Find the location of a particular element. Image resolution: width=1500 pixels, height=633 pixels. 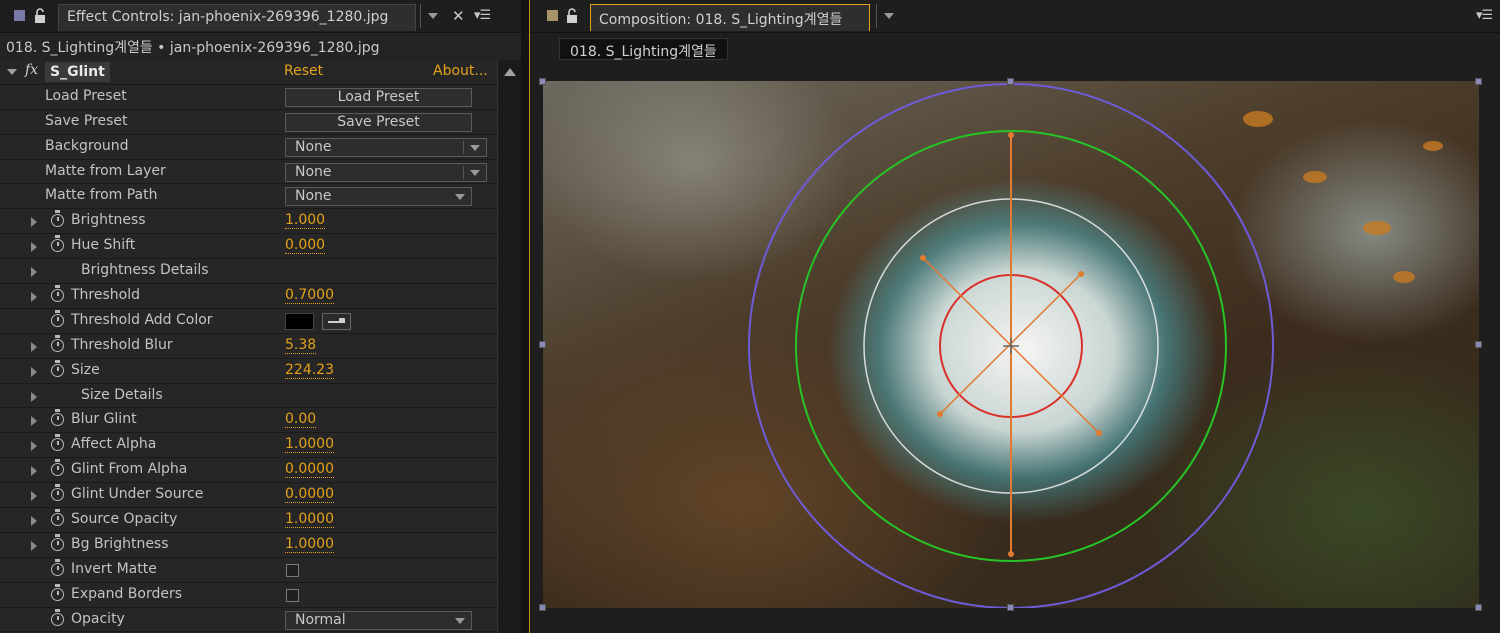

property-label: Affect Alpha is located at coordinates (114, 444).